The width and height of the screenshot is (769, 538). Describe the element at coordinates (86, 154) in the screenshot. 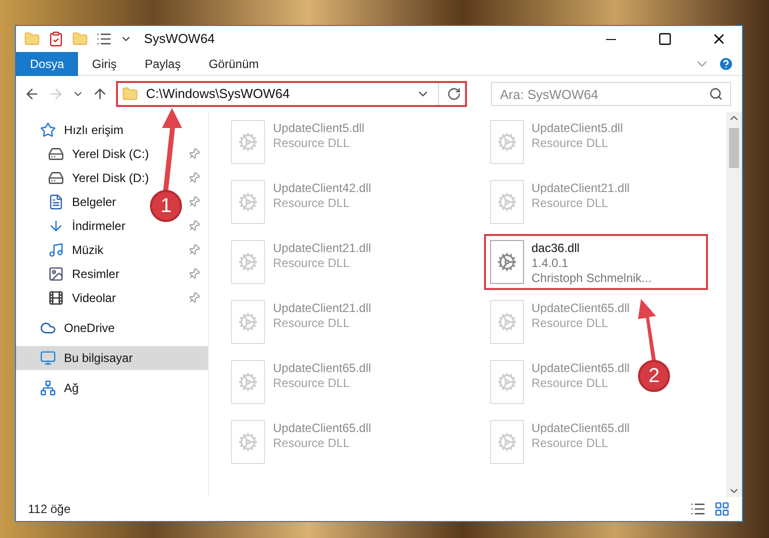

I see `sidebar-item: Yerel Disk (C:)` at that location.